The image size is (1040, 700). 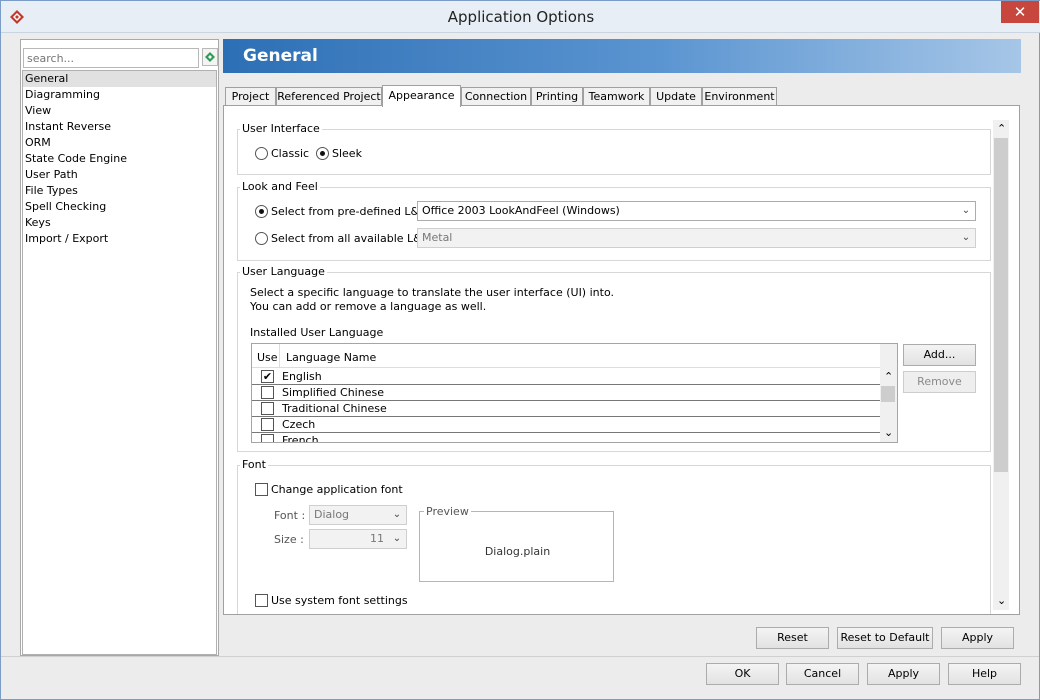 I want to click on sleek-label: Sleek, so click(x=347, y=153).